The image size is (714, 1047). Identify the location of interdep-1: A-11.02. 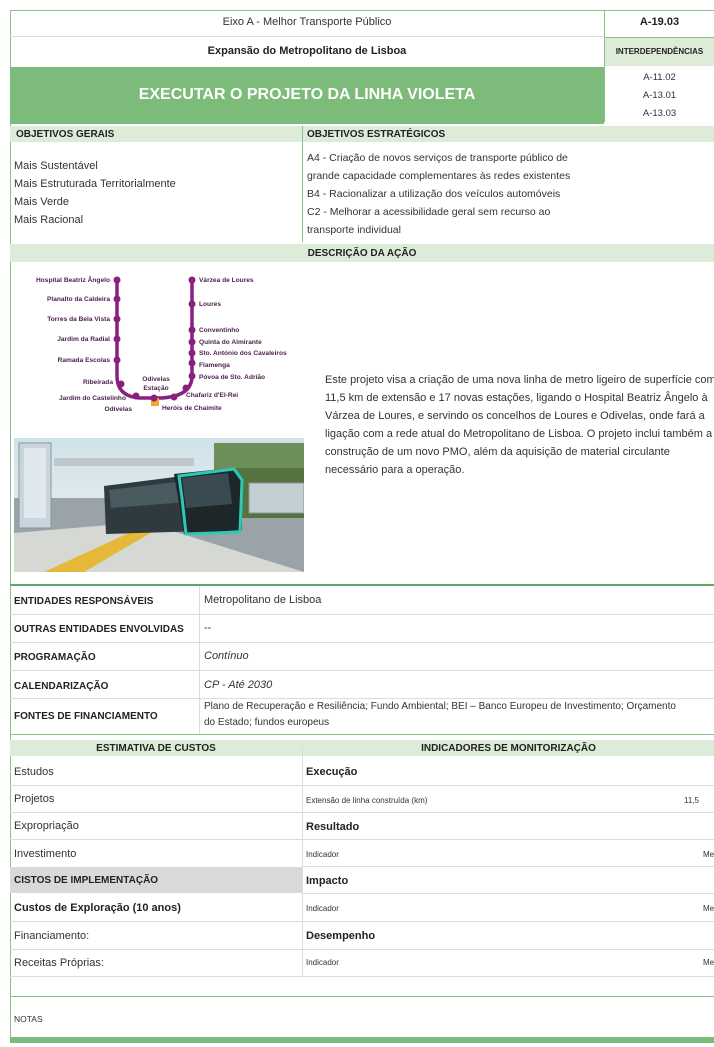
(659, 77).